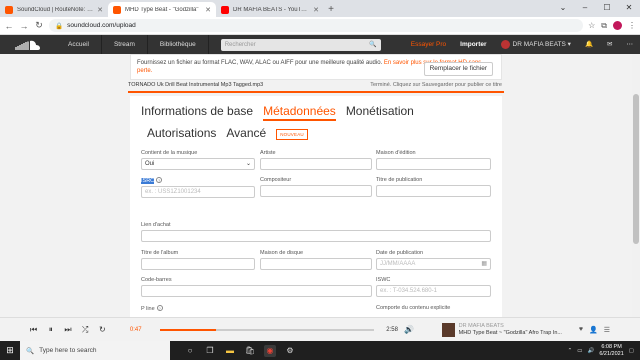 This screenshot has width=640, height=360. What do you see at coordinates (331, 9) in the screenshot?
I see `new-tab-button: +` at bounding box center [331, 9].